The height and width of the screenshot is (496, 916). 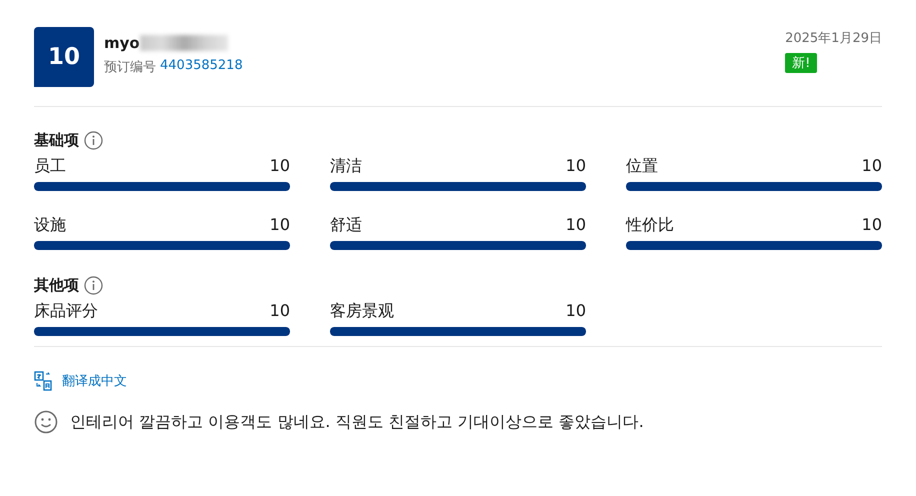 I want to click on rating-label: 位置, so click(x=642, y=166).